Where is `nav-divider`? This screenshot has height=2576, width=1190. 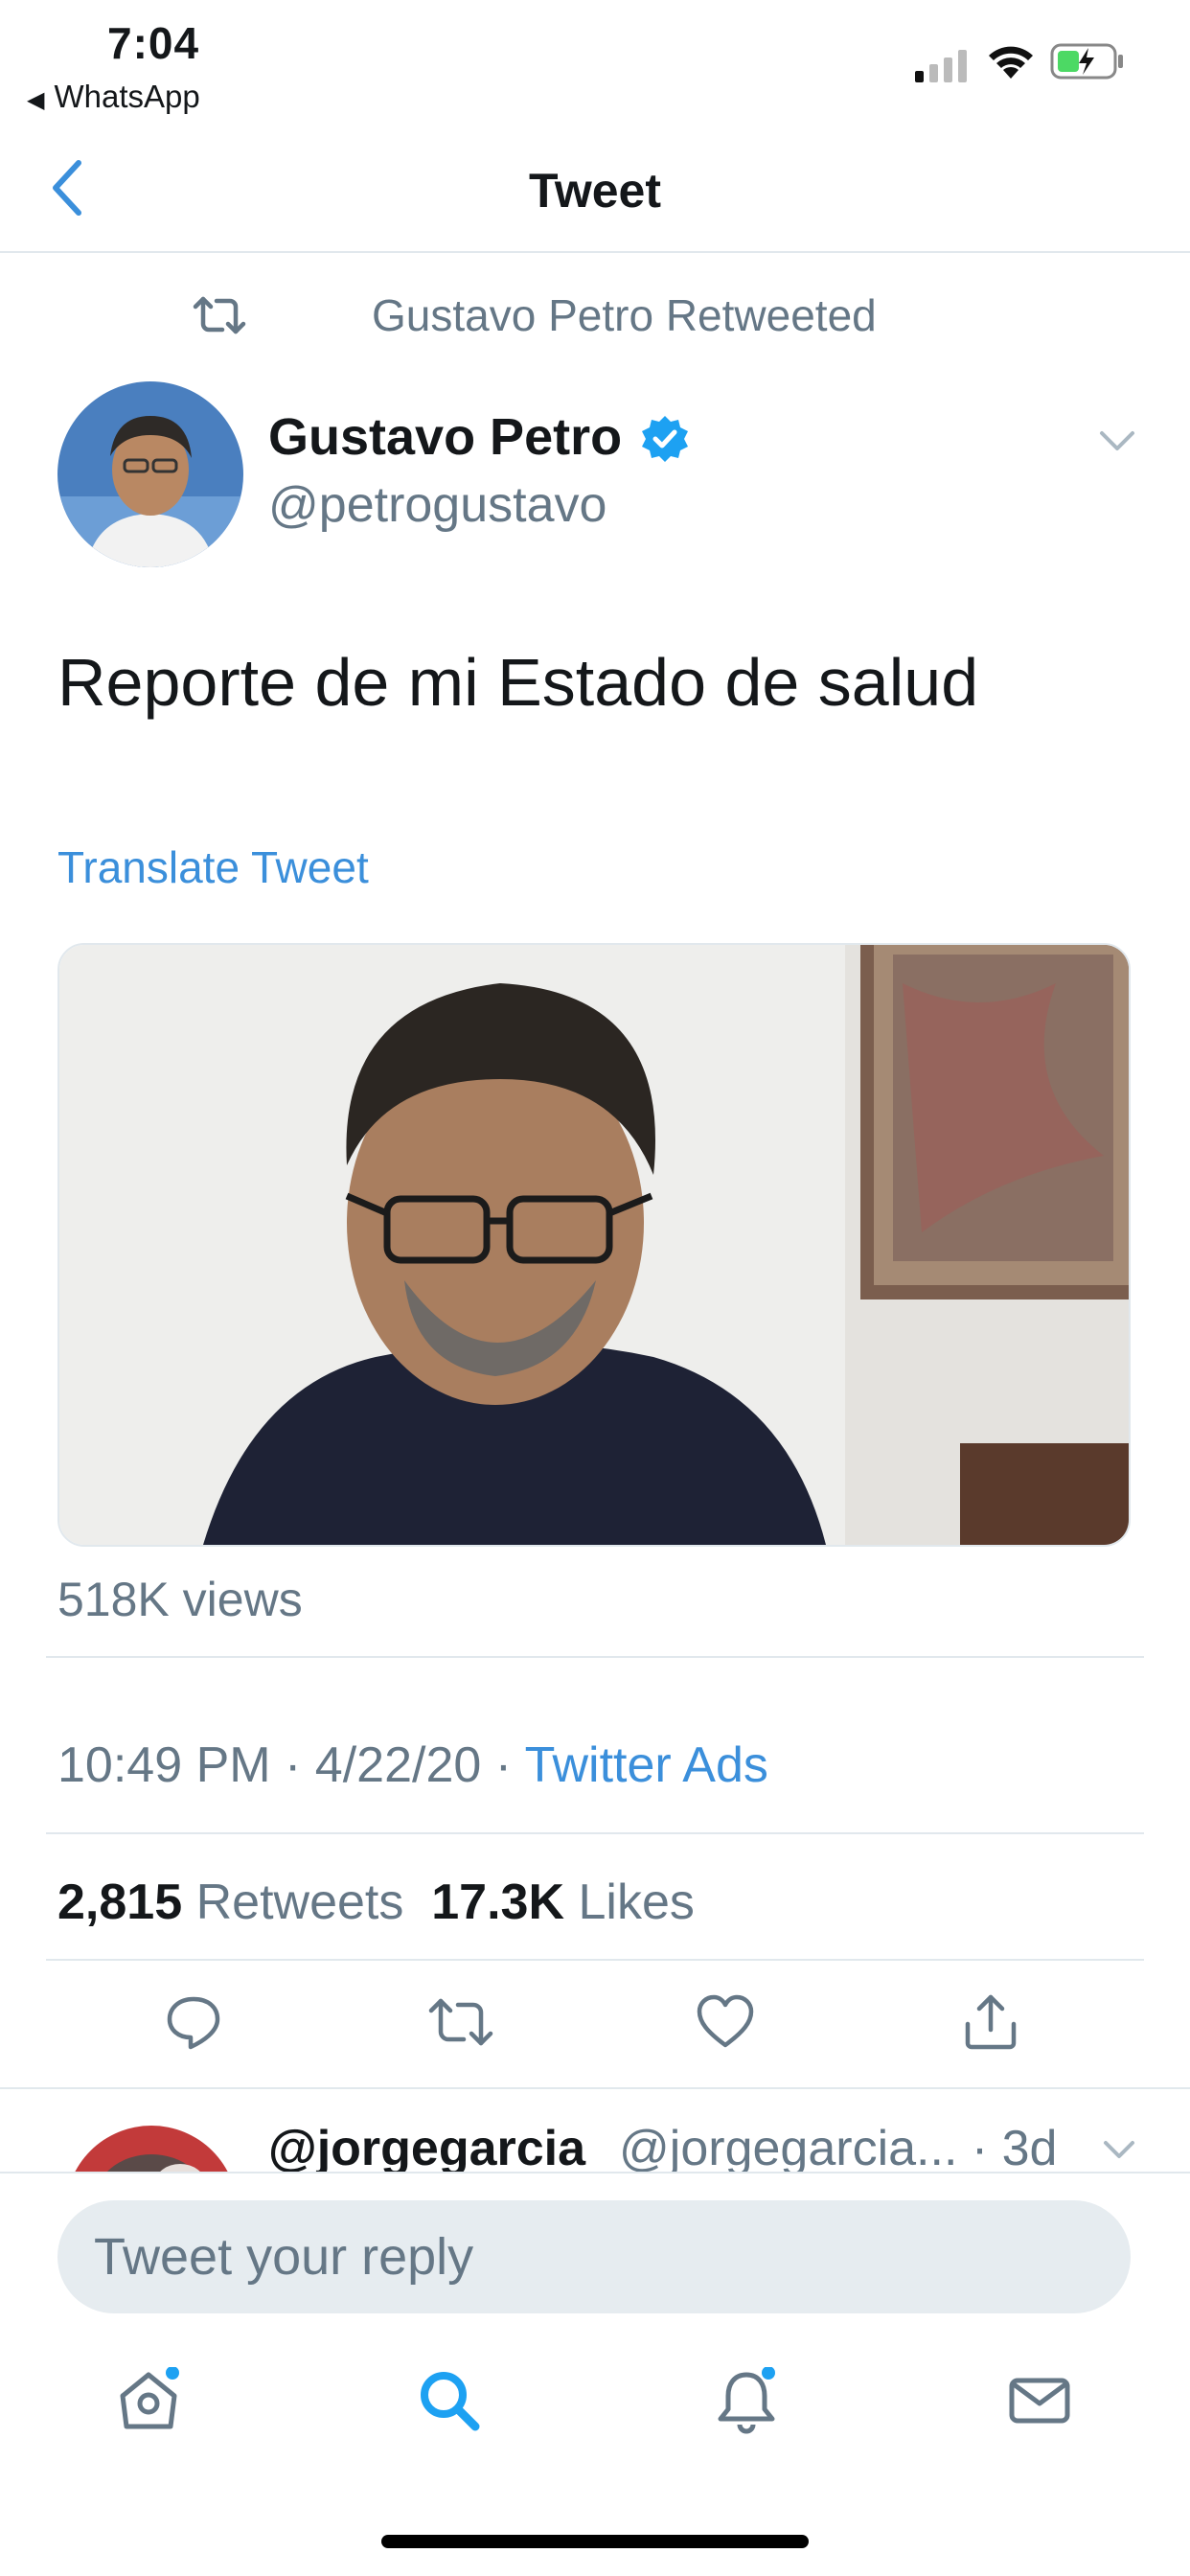
nav-divider is located at coordinates (595, 252).